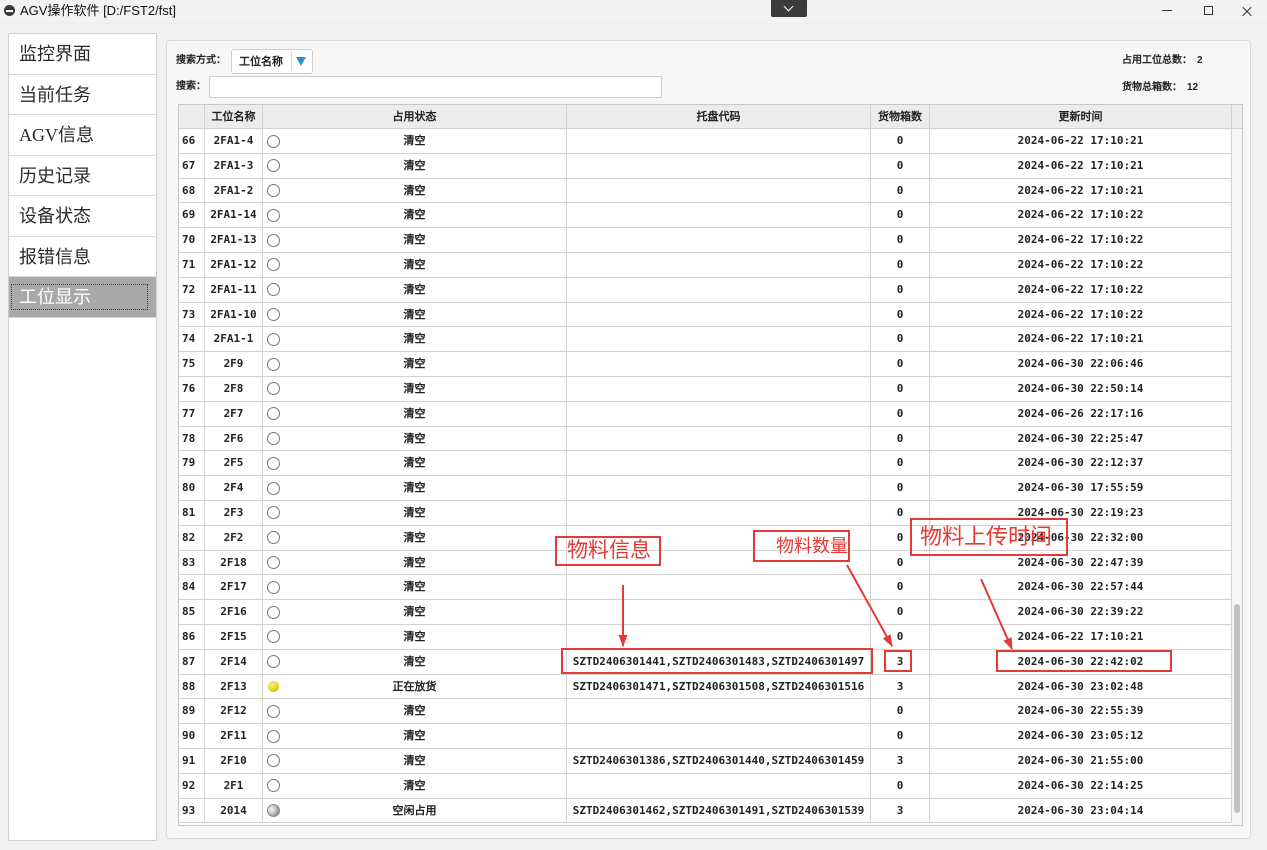 The height and width of the screenshot is (850, 1267). I want to click on table-row: 72 2FA1-11 清空 0 2024-06-22 17:10:22, so click(705, 290).